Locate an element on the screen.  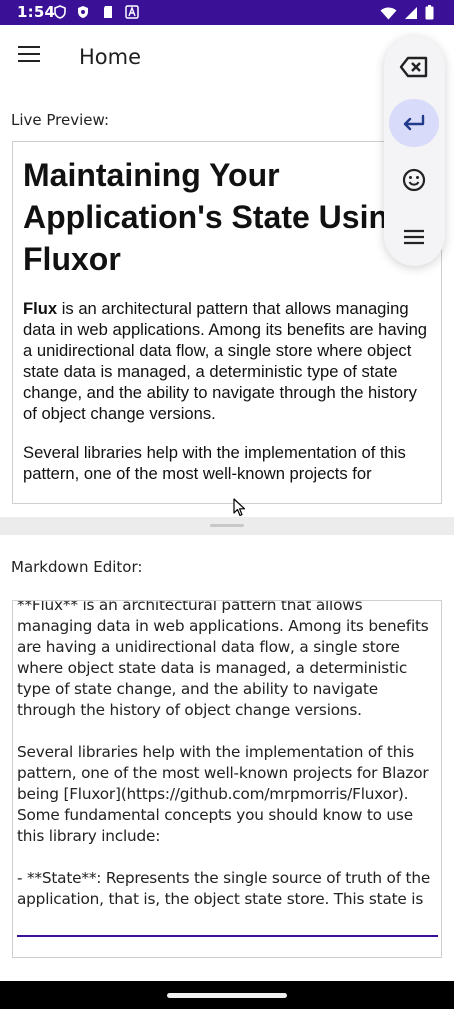
system-navigation-bar is located at coordinates (227, 995).